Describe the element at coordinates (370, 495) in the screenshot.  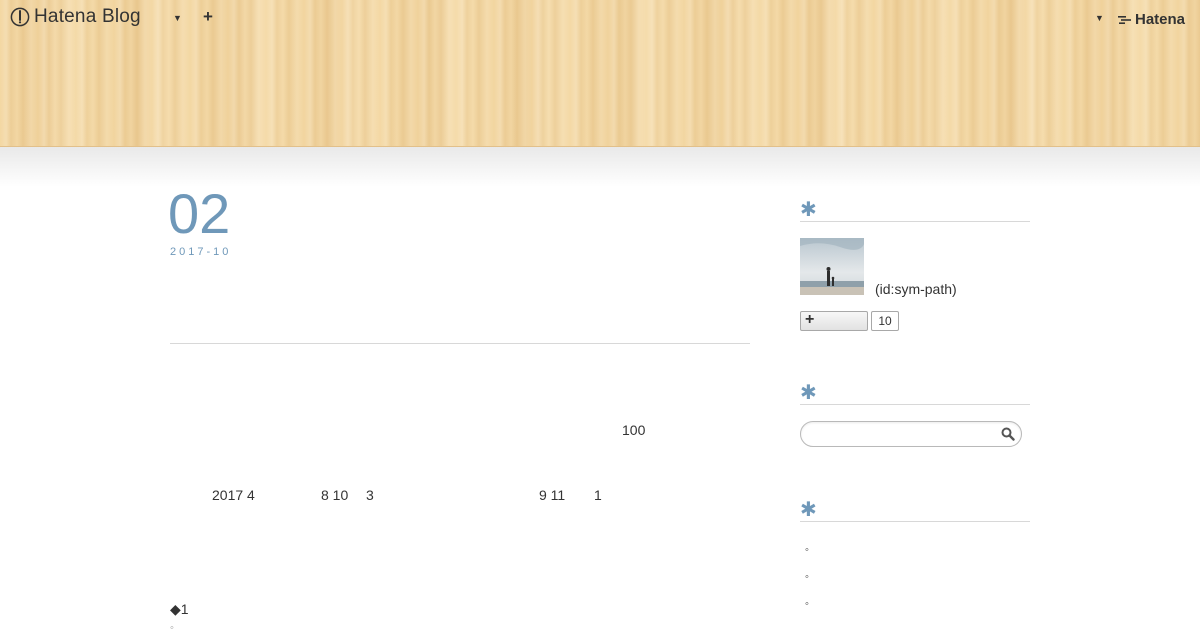
I see `entry-text-3: 3` at that location.